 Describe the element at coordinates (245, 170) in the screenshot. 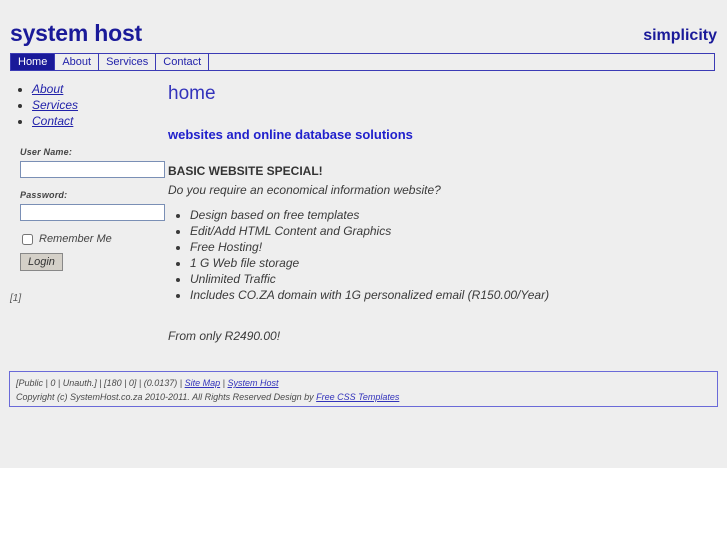

I see `special-heading: BASIC WEBSITE SPECIAL!` at that location.